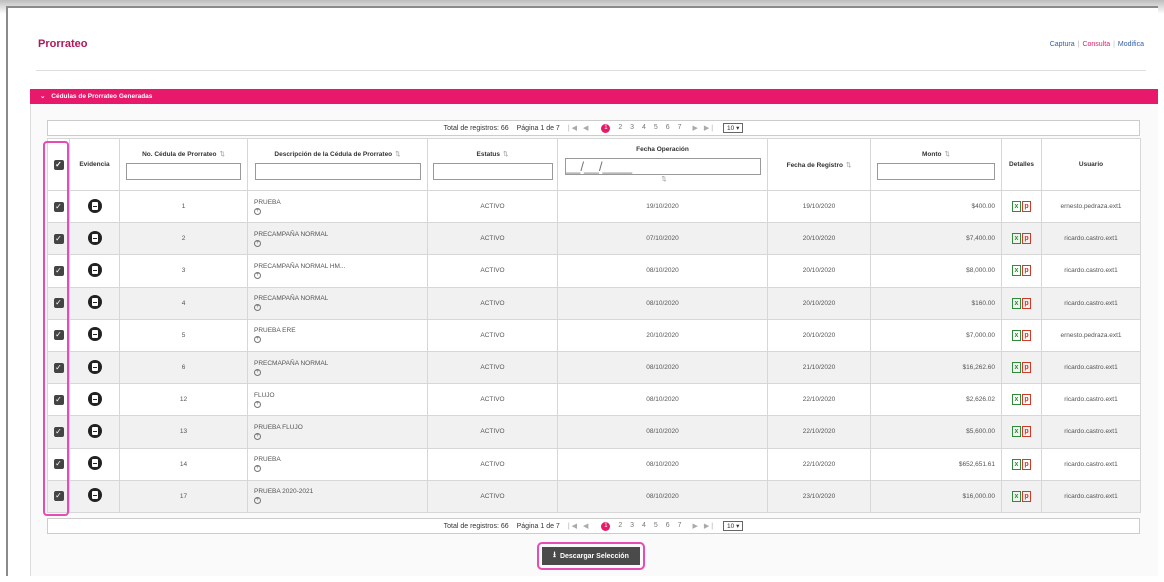  Describe the element at coordinates (42, 96) in the screenshot. I see `chevron-down-icon: ⌄` at that location.